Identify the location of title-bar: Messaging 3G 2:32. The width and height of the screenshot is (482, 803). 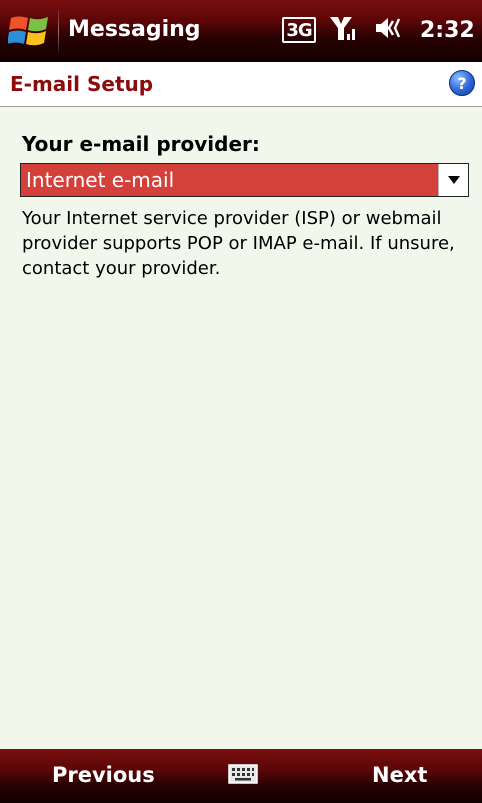
(241, 31).